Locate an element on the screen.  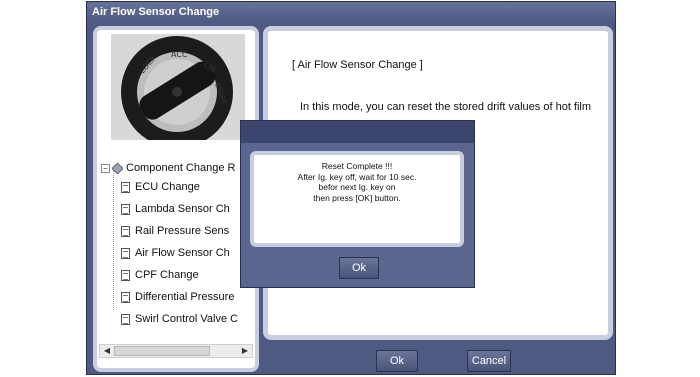
dialog-line: befor next Ig. key on is located at coordinates (357, 187).